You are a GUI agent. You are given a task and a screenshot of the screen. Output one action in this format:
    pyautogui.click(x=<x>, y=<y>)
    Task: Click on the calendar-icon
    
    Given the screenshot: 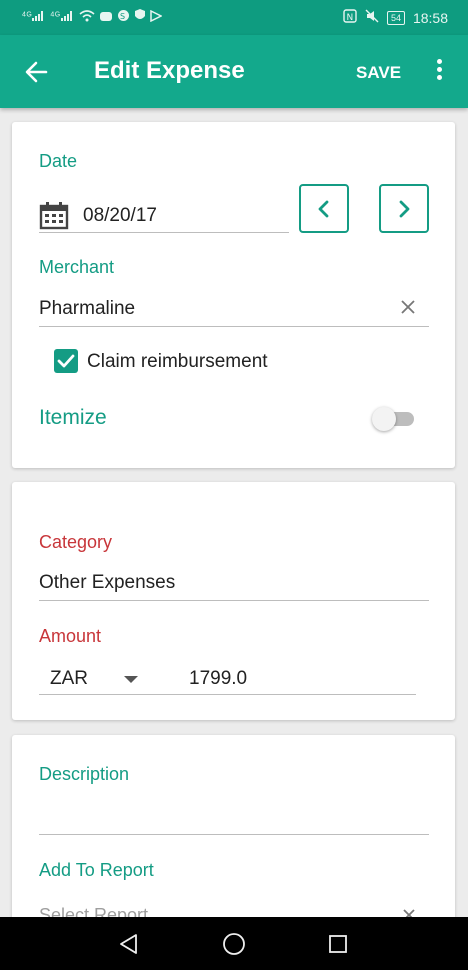 What is the action you would take?
    pyautogui.click(x=54, y=216)
    